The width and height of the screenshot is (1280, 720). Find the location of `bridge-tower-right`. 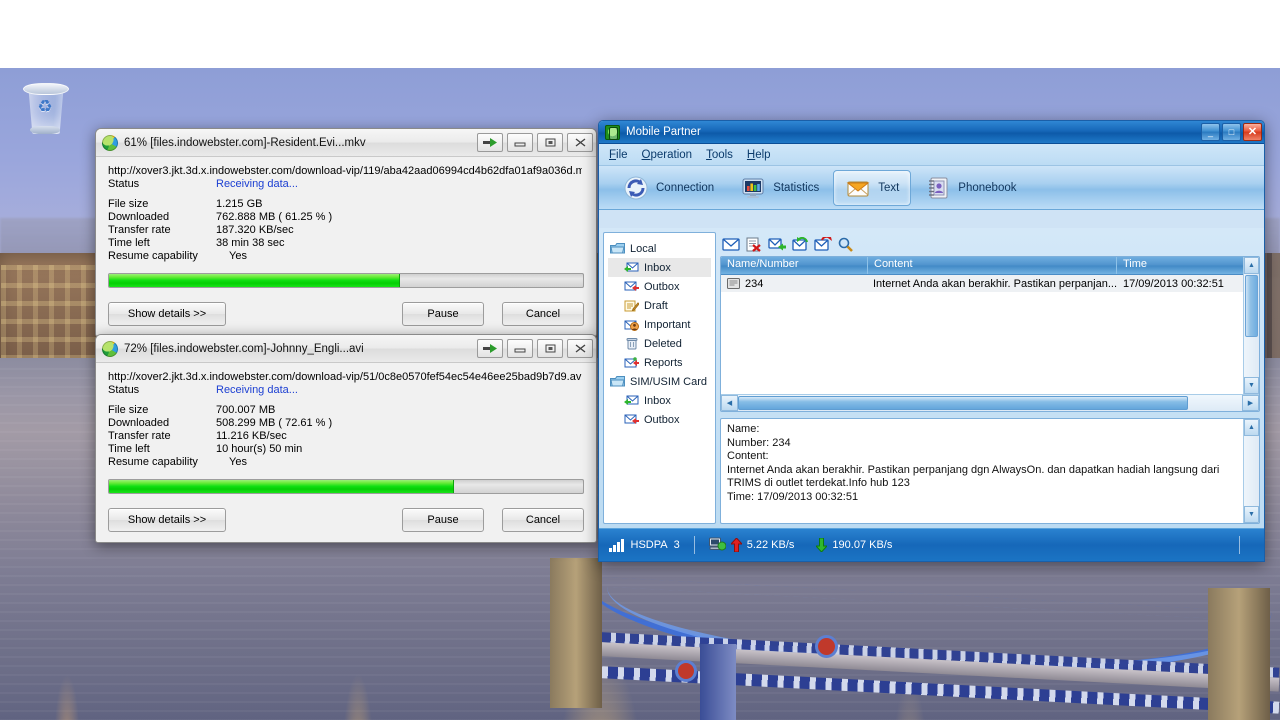

bridge-tower-right is located at coordinates (1239, 654).